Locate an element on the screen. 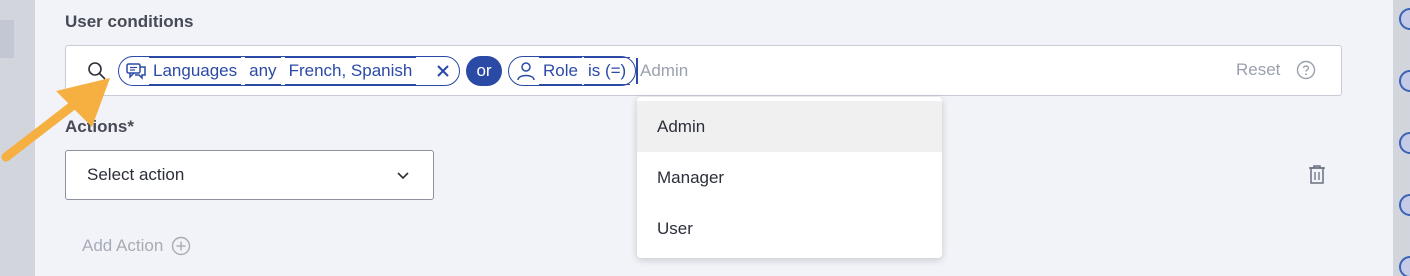  reset-button: Reset is located at coordinates (1258, 70).